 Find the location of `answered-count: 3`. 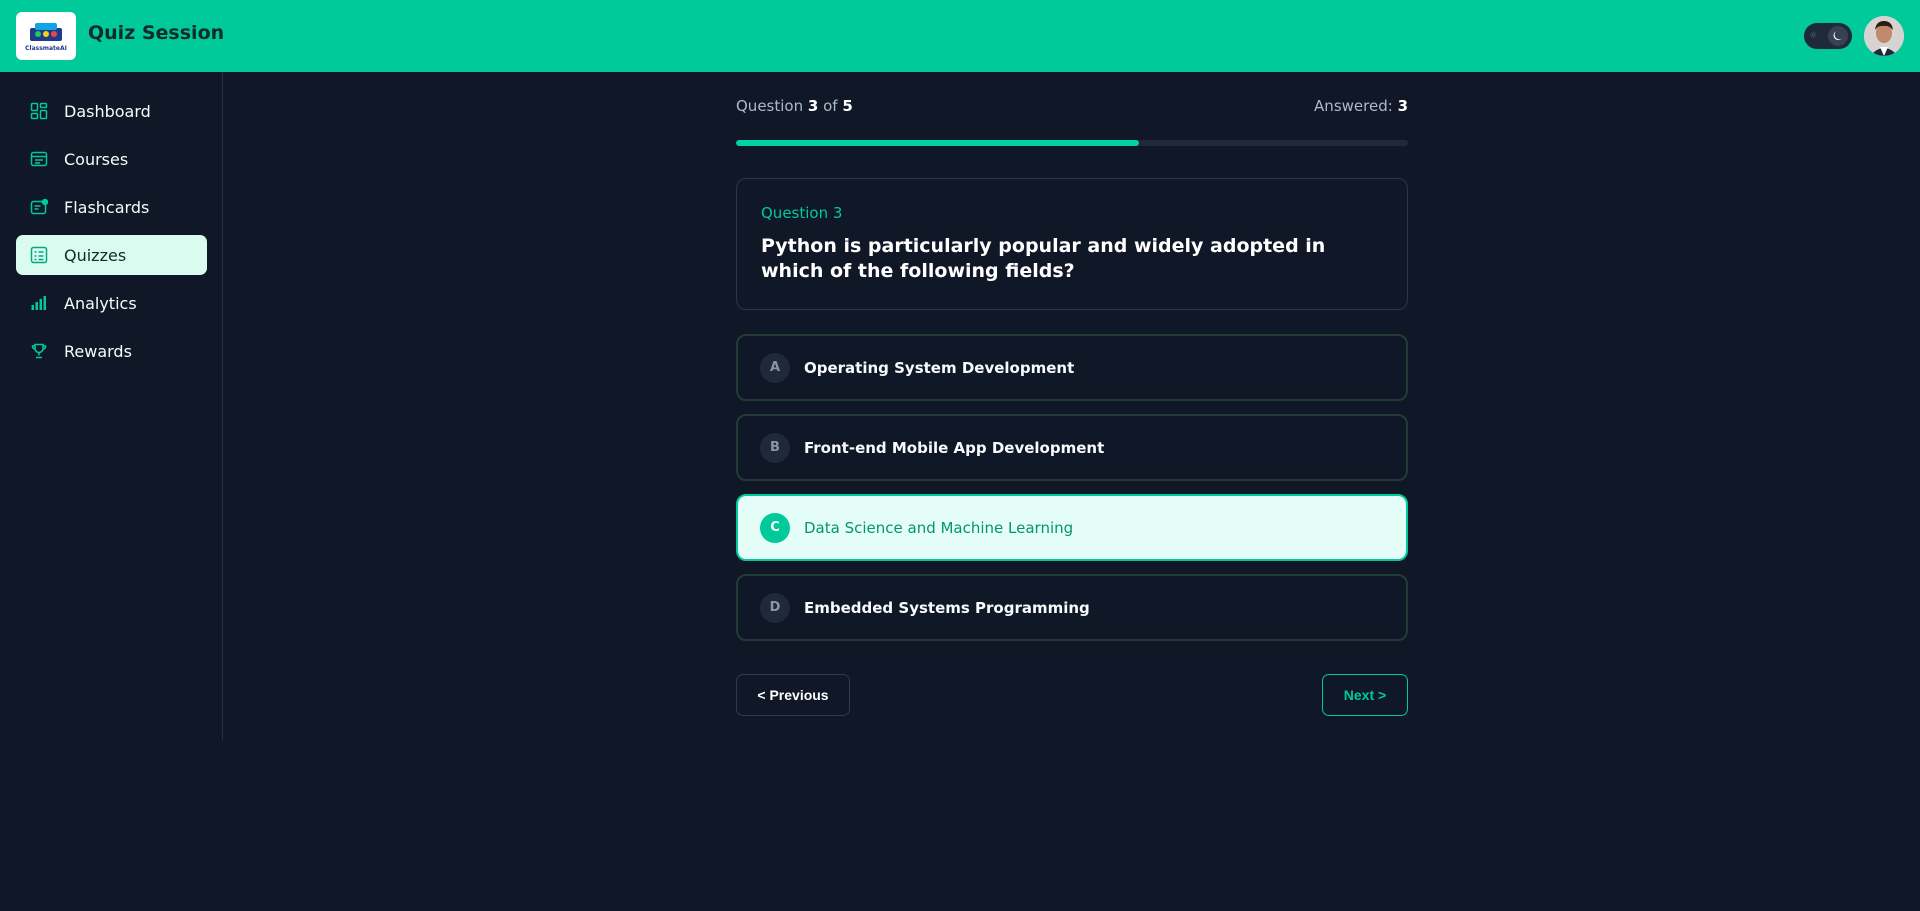

answered-count: 3 is located at coordinates (1402, 106).